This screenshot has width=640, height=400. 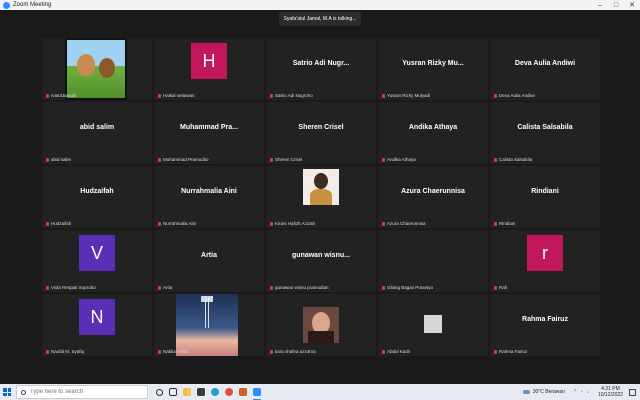 I want to click on participant-tile: Gilang Bagas Prasetyo, so click(x=433, y=261).